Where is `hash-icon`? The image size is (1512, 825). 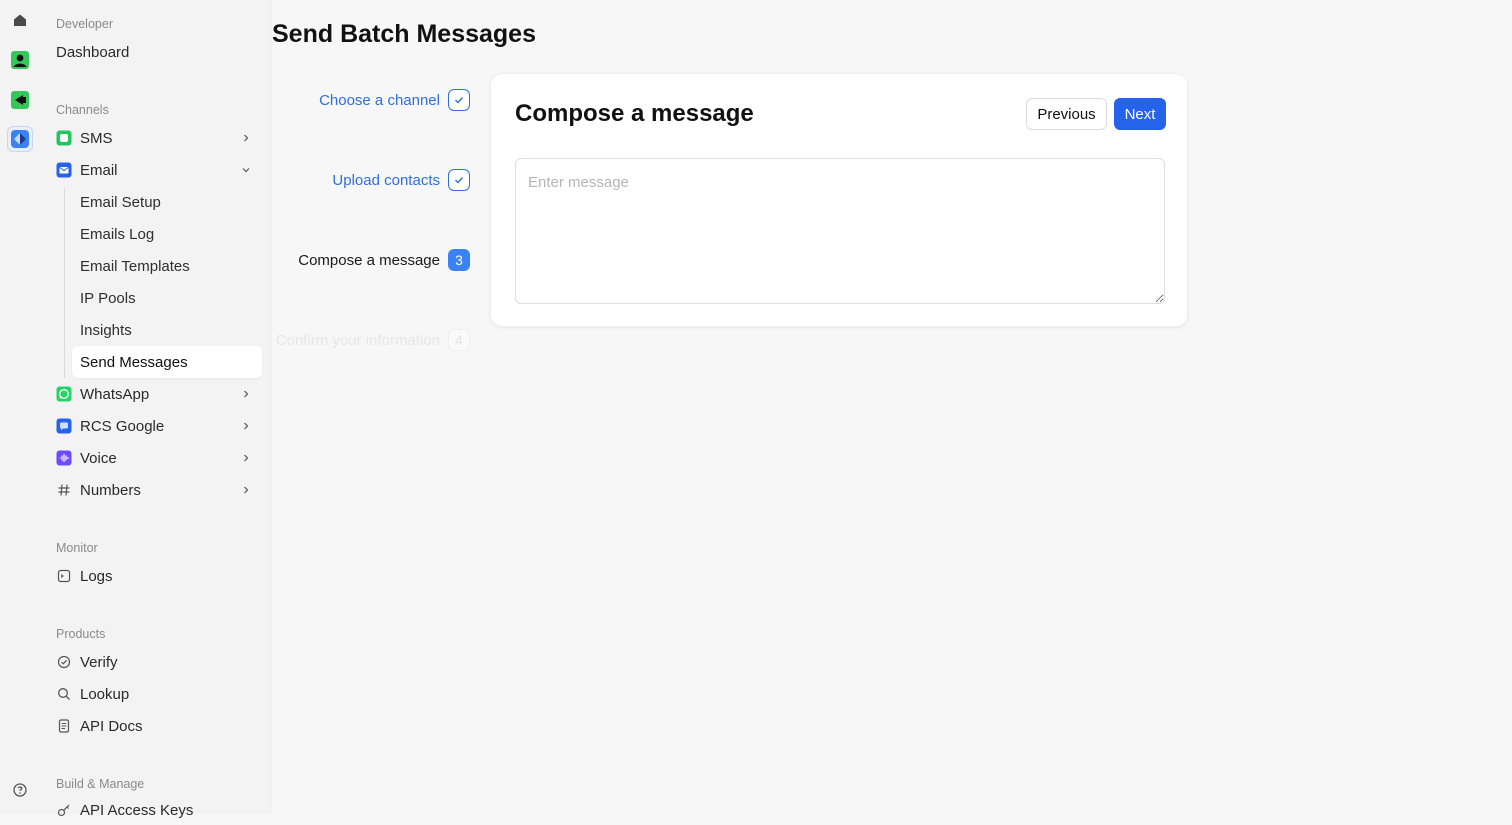 hash-icon is located at coordinates (64, 490).